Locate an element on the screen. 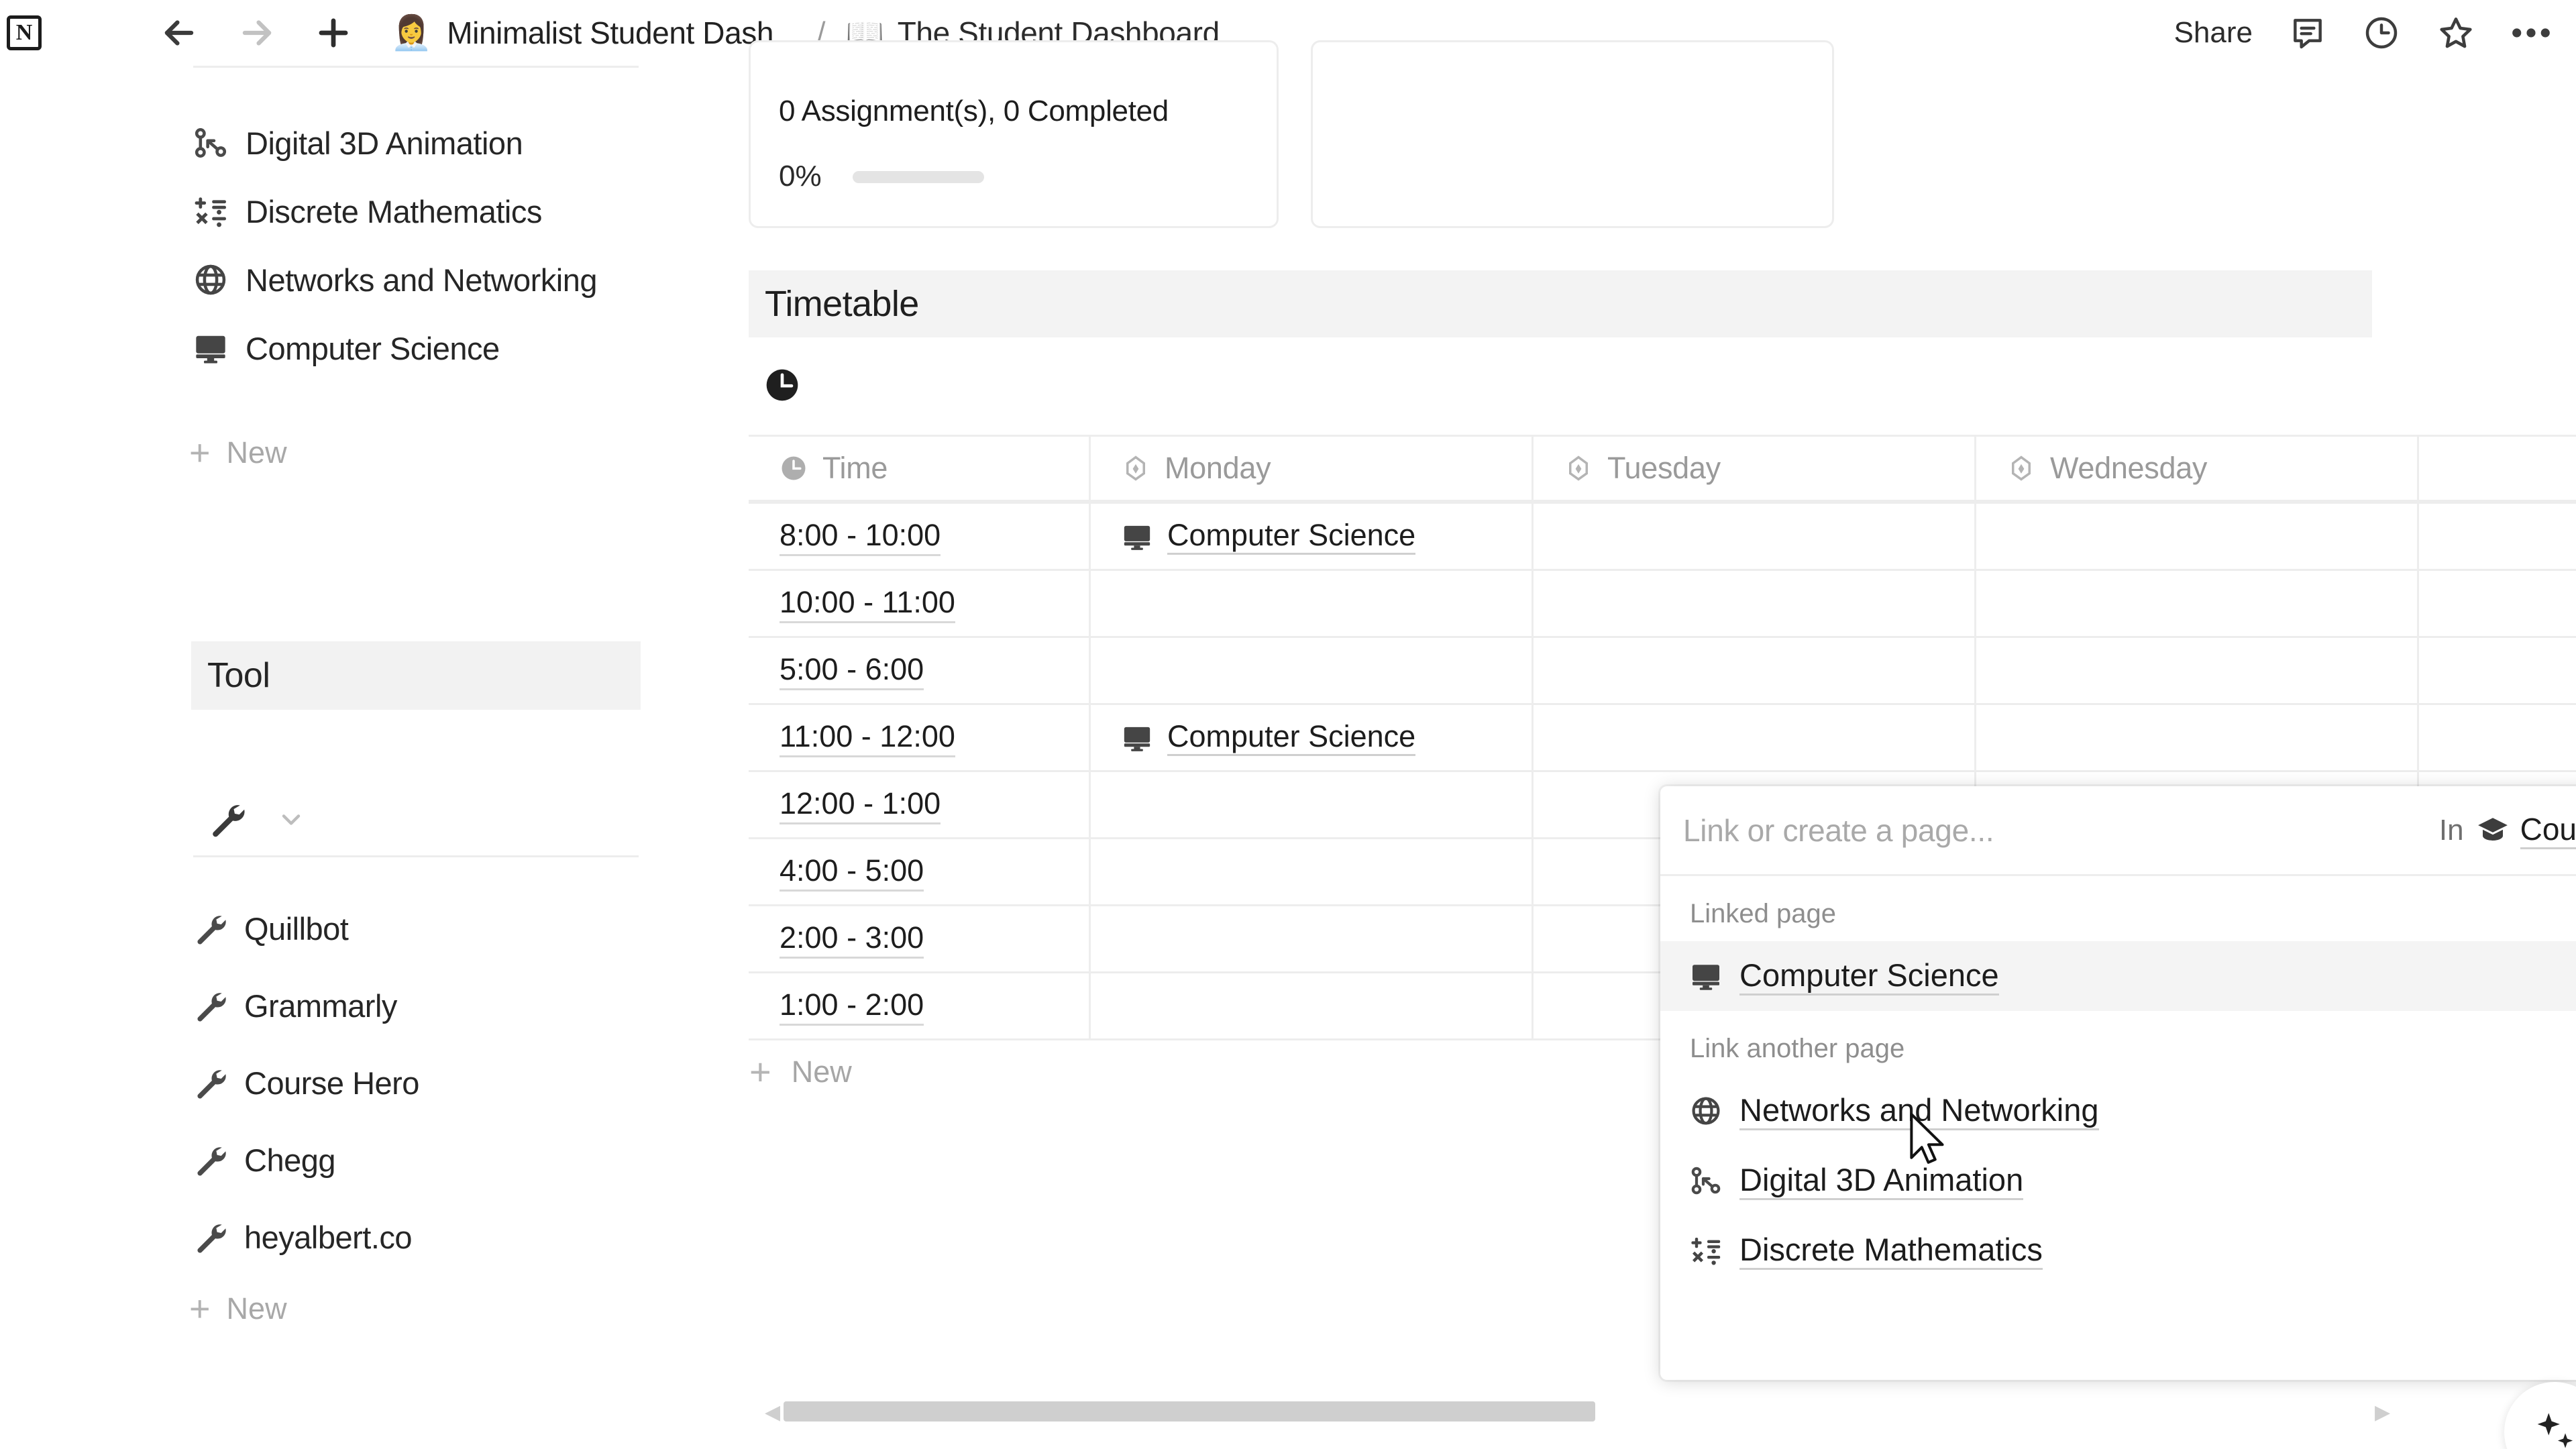  hamburger-icon is located at coordinates (100, 33).